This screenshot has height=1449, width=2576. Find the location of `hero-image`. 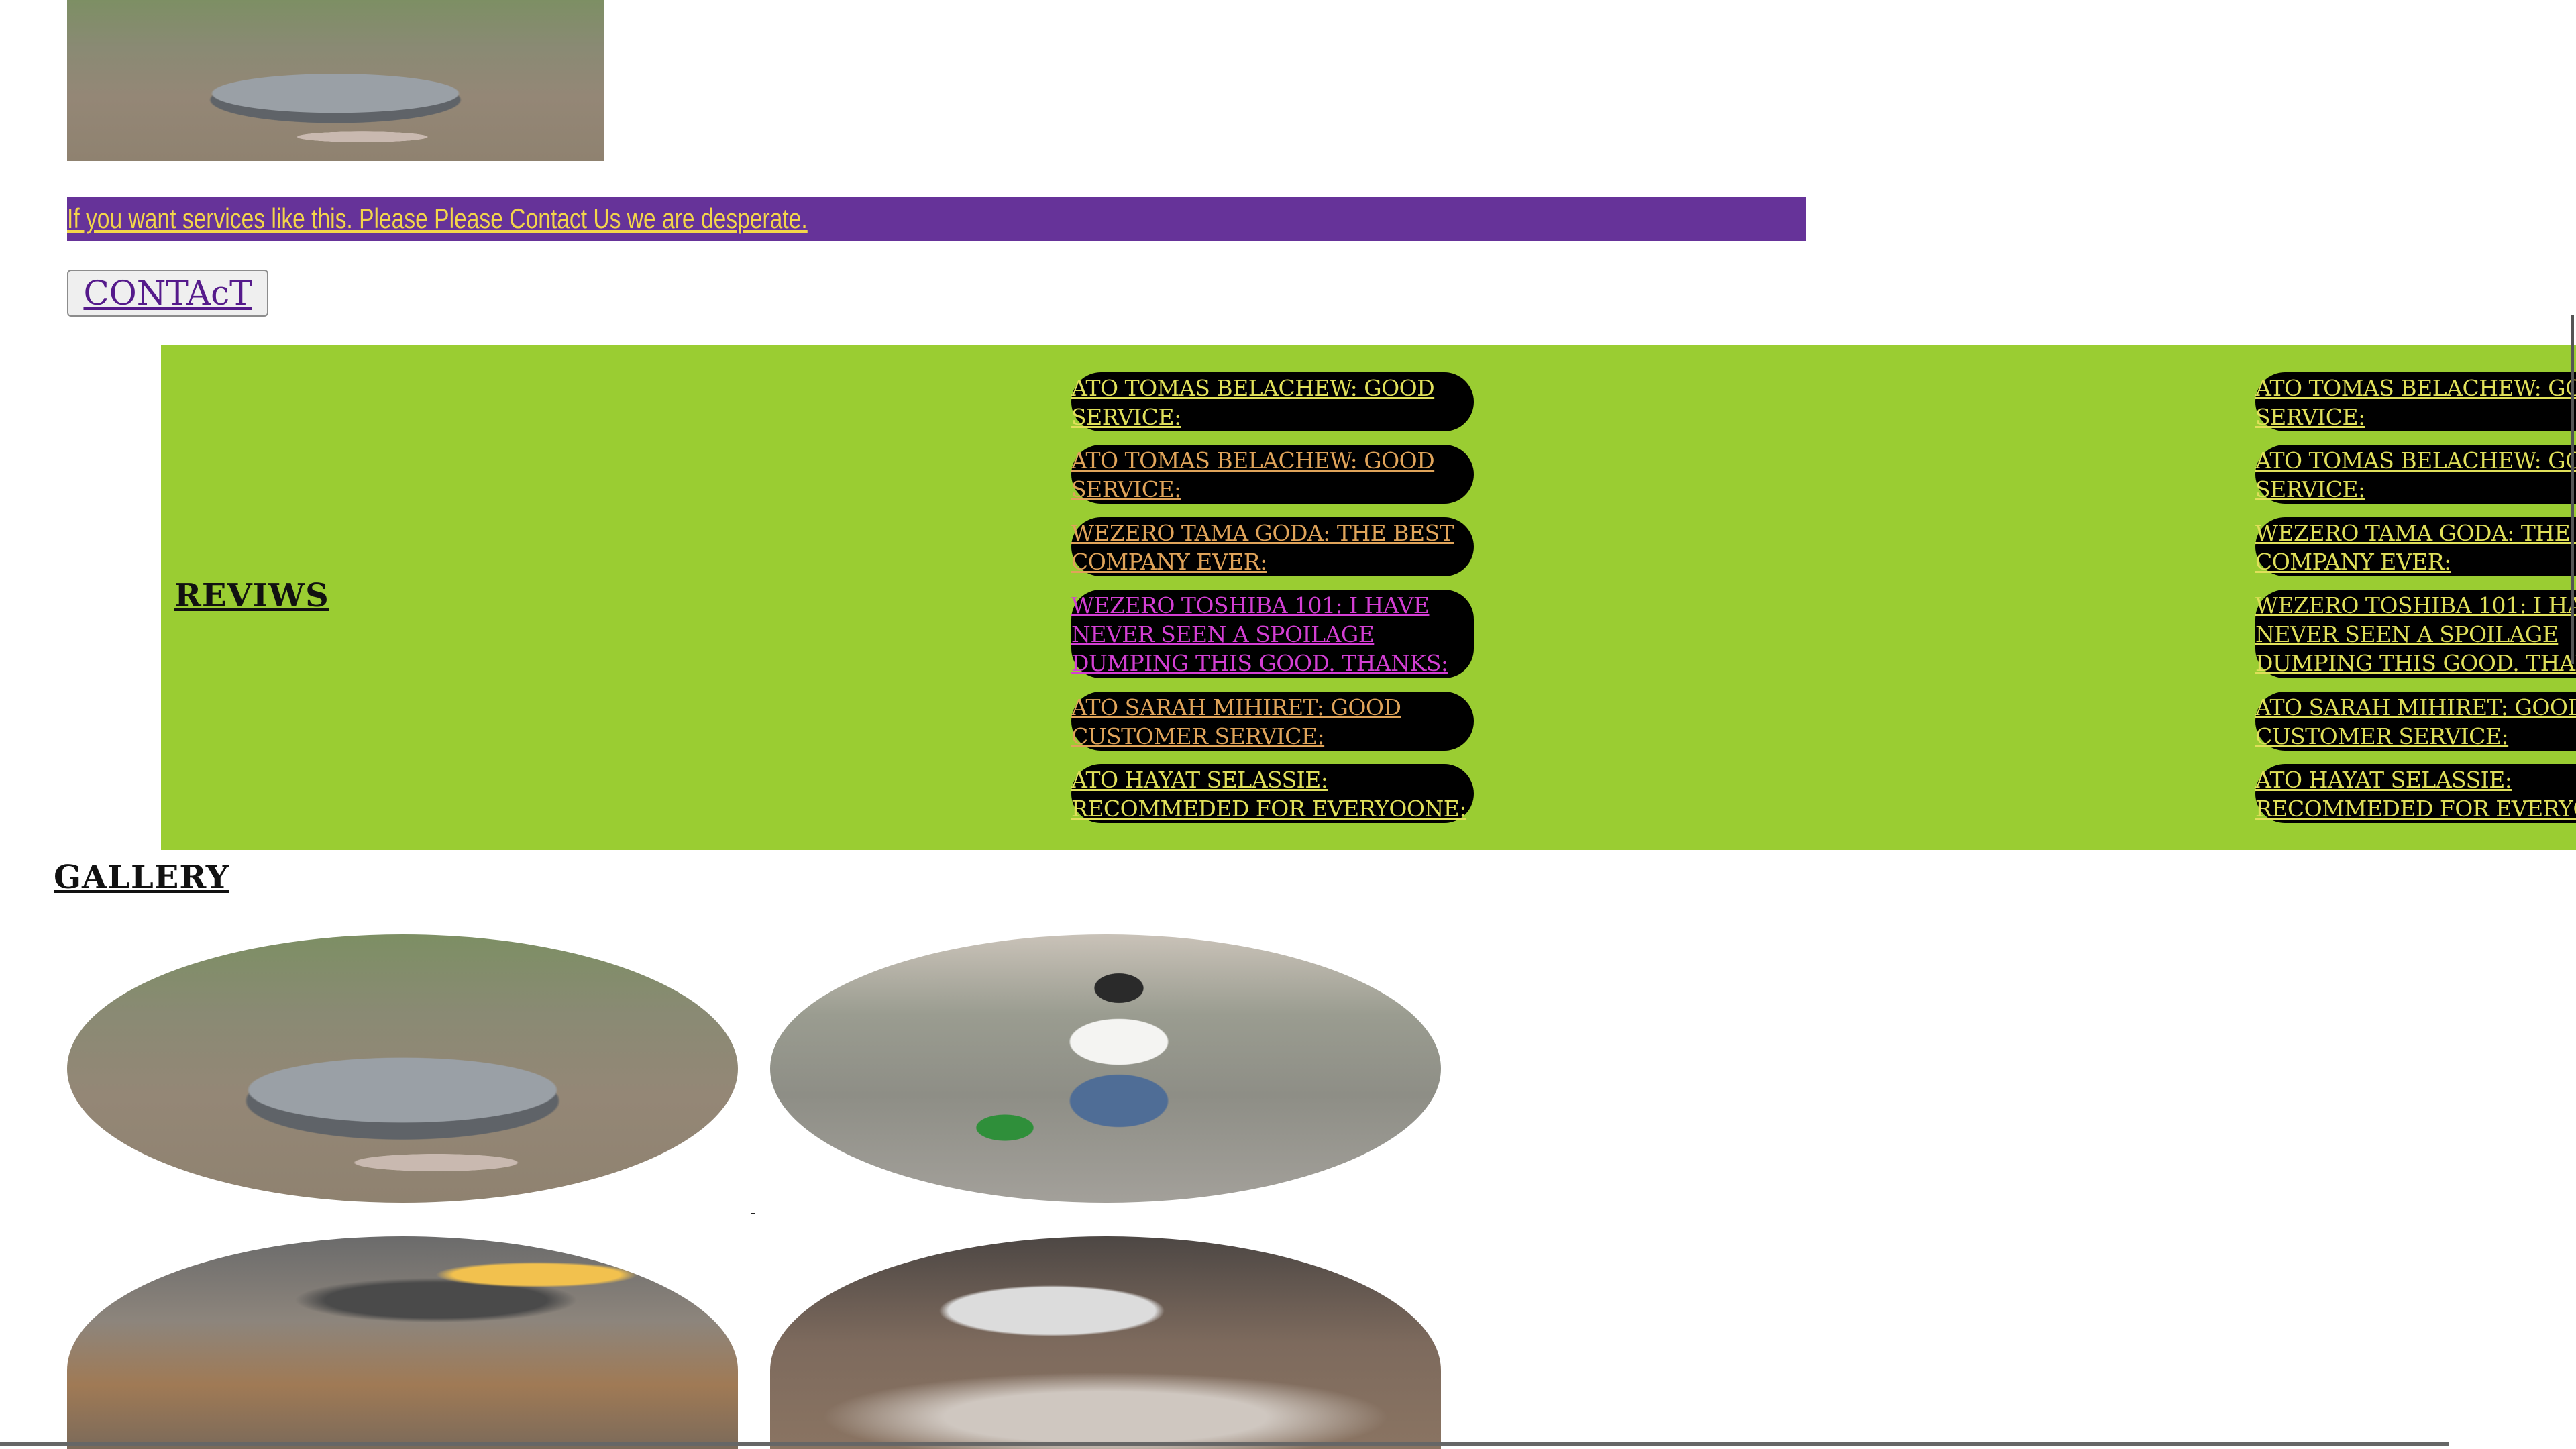

hero-image is located at coordinates (335, 80).